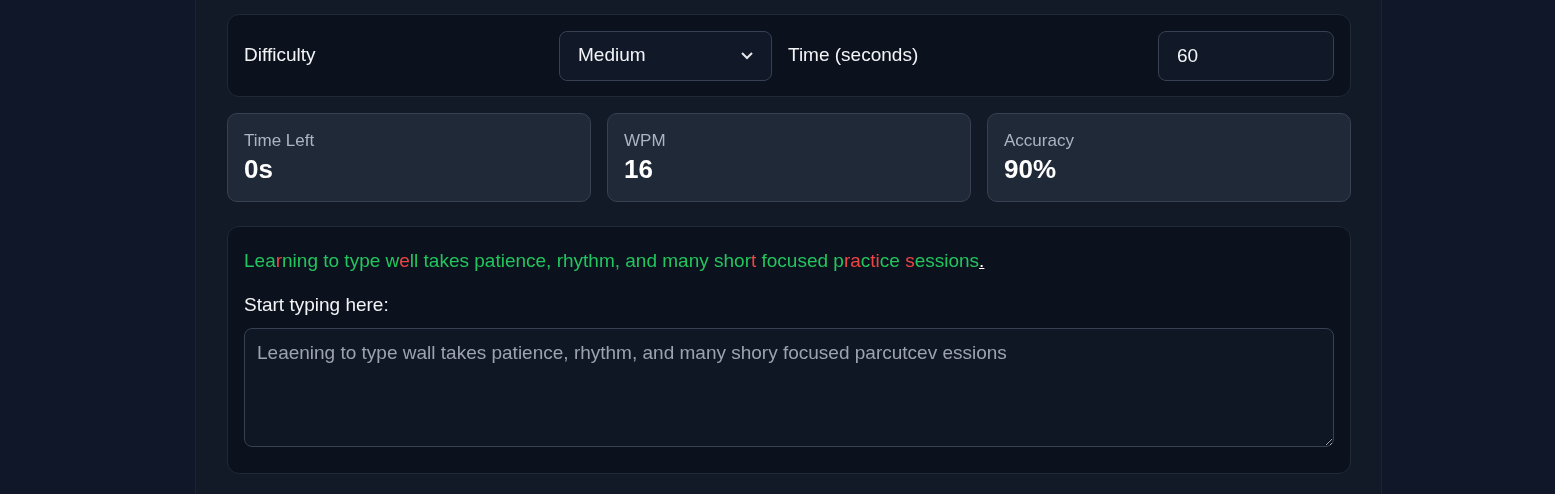  I want to click on stat-label: Accuracy, so click(1039, 141).